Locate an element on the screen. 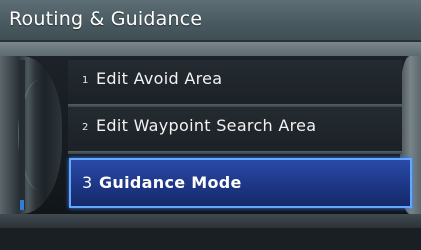 The image size is (421, 250). scrollbar-track is located at coordinates (22, 135).